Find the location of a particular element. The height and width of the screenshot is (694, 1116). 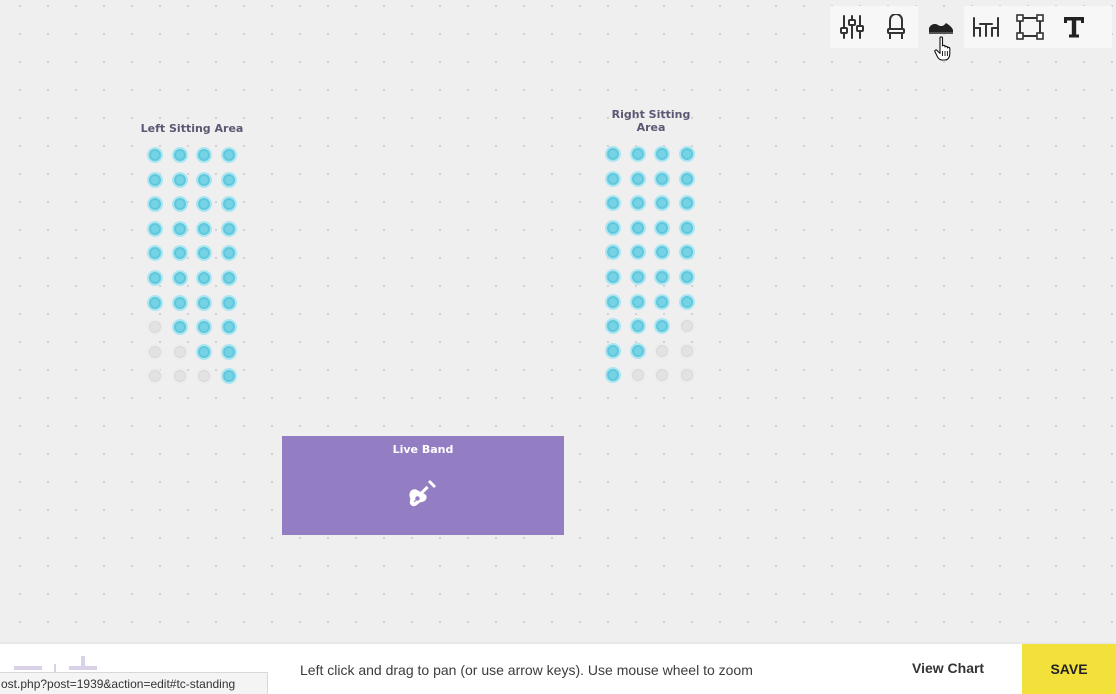

view-chart-button: View Chart is located at coordinates (948, 668).